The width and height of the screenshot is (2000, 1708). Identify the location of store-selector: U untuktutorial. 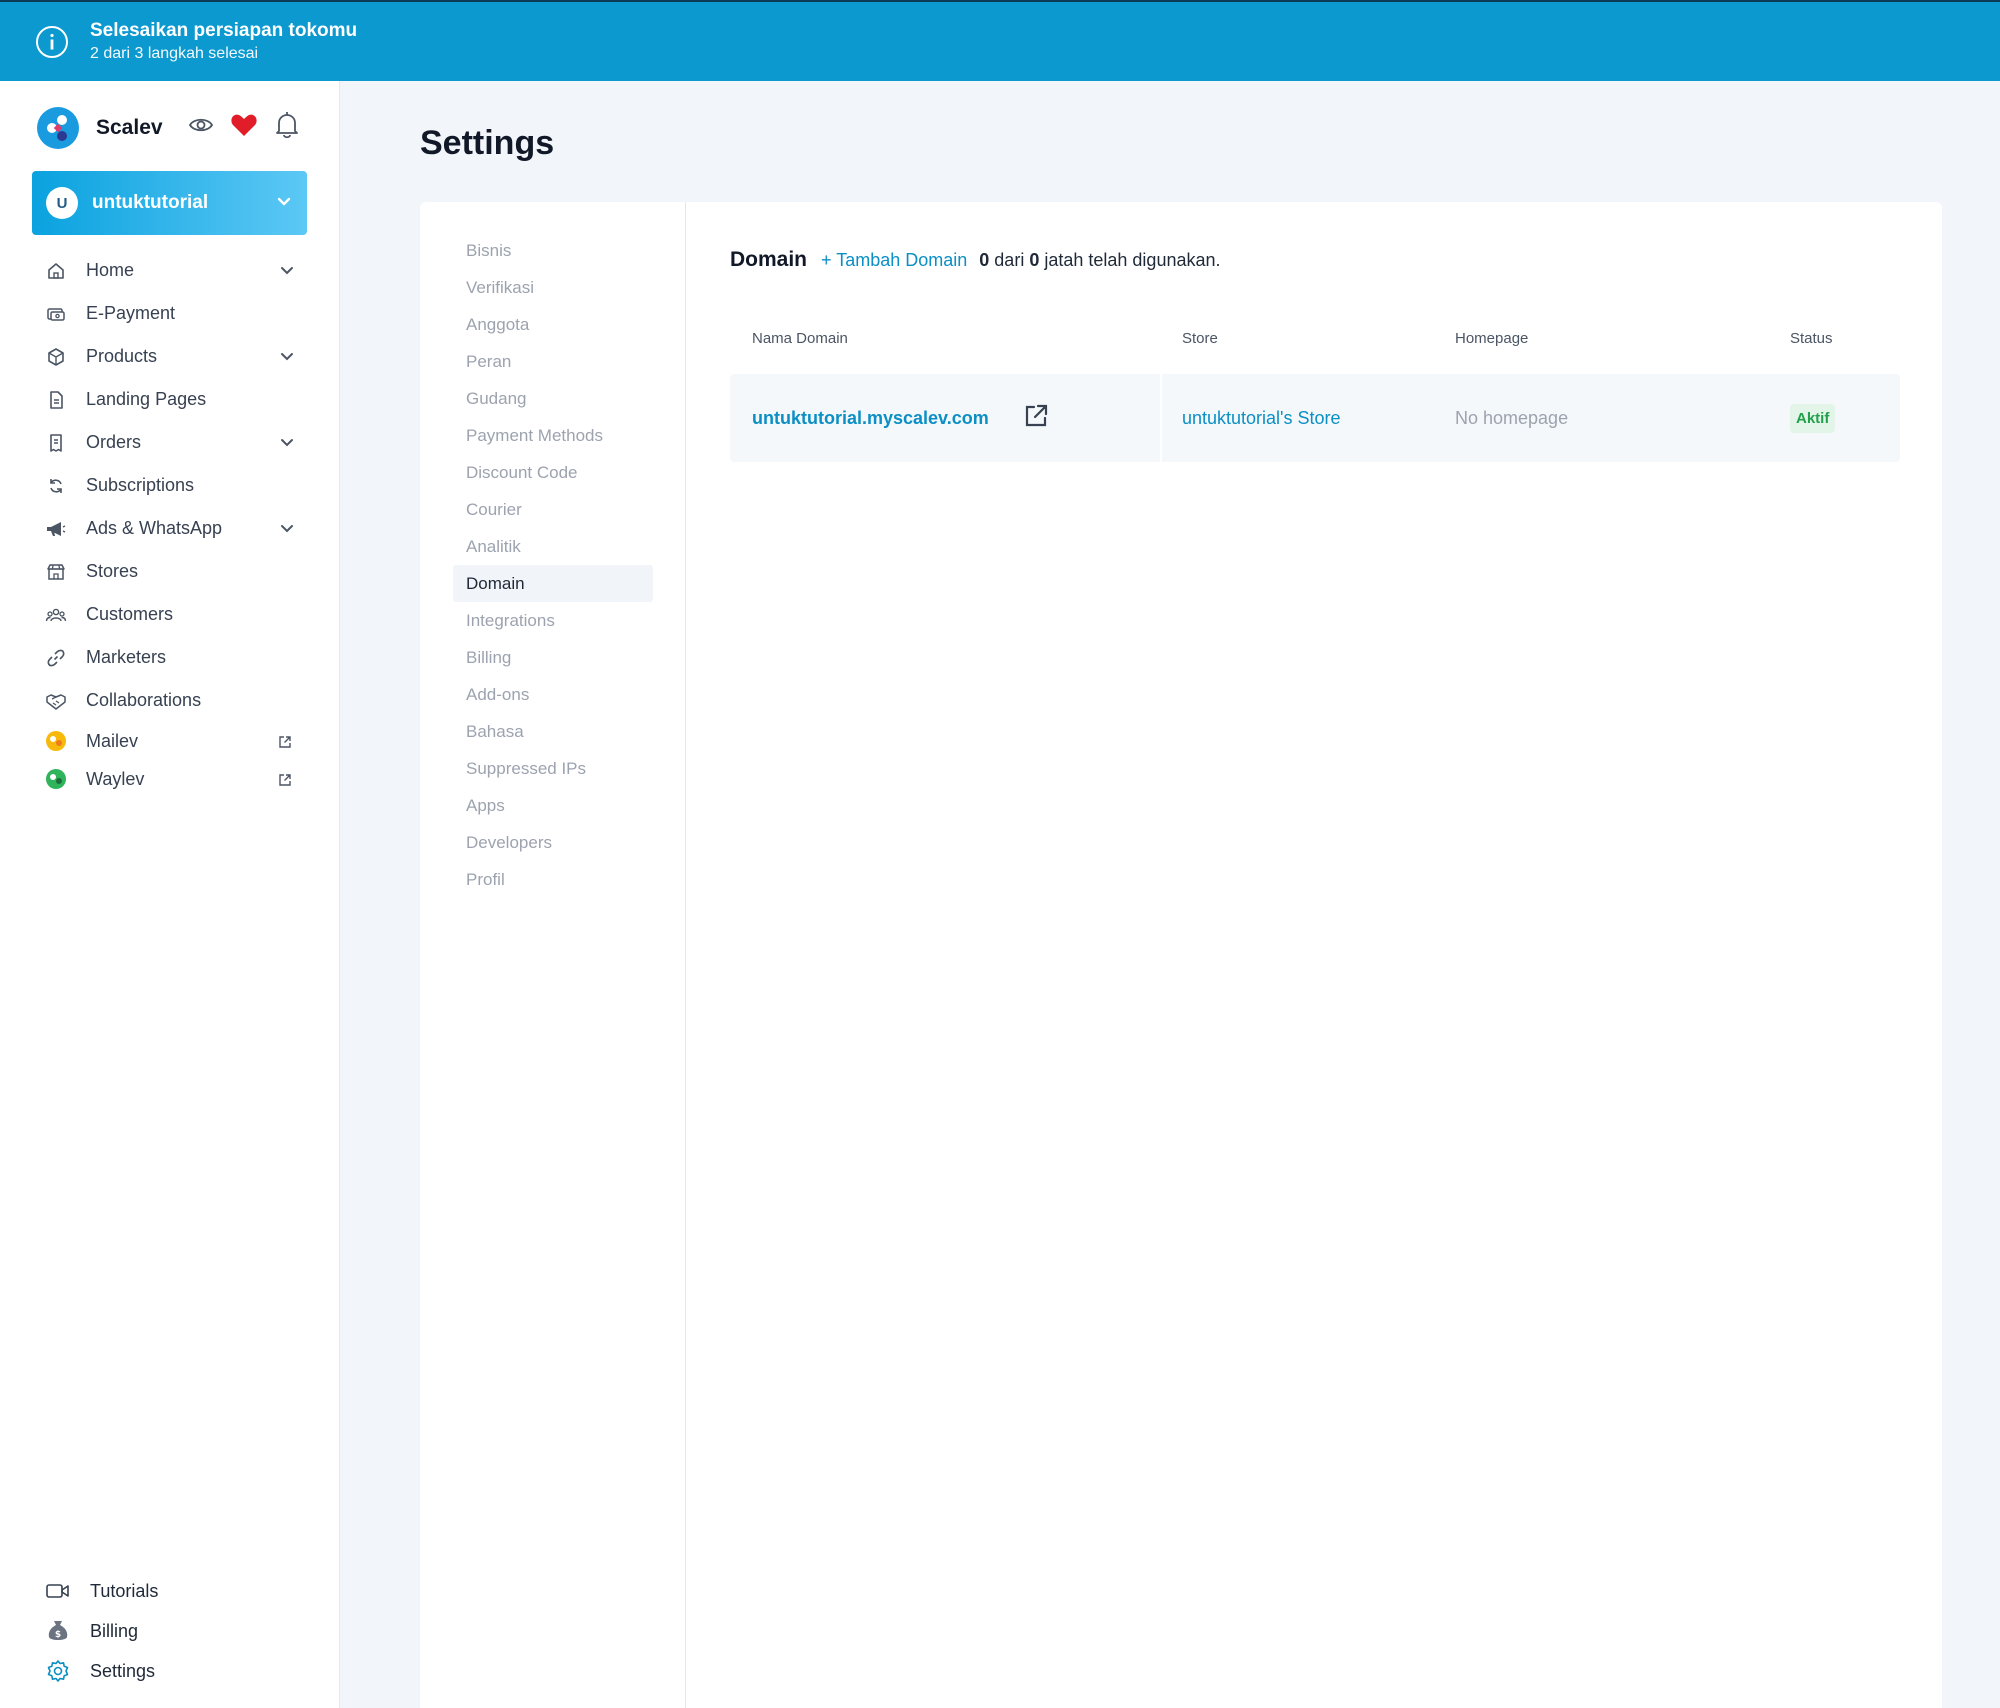
(169, 203).